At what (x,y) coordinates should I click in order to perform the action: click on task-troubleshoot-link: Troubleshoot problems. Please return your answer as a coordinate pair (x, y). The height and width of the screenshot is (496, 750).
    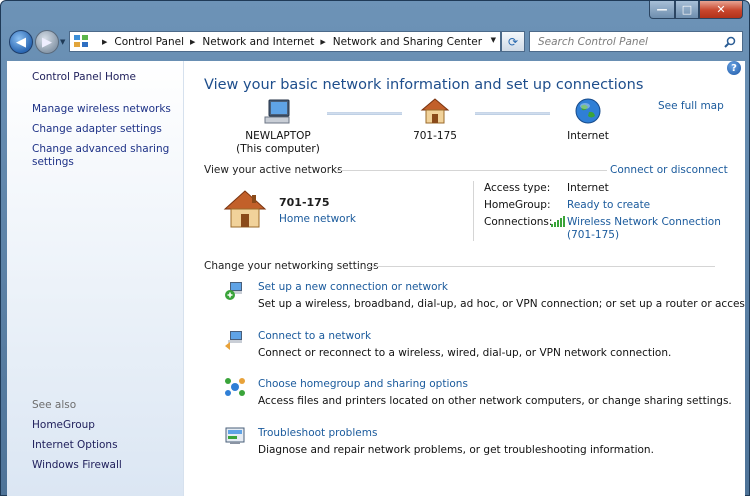
    Looking at the image, I should click on (317, 433).